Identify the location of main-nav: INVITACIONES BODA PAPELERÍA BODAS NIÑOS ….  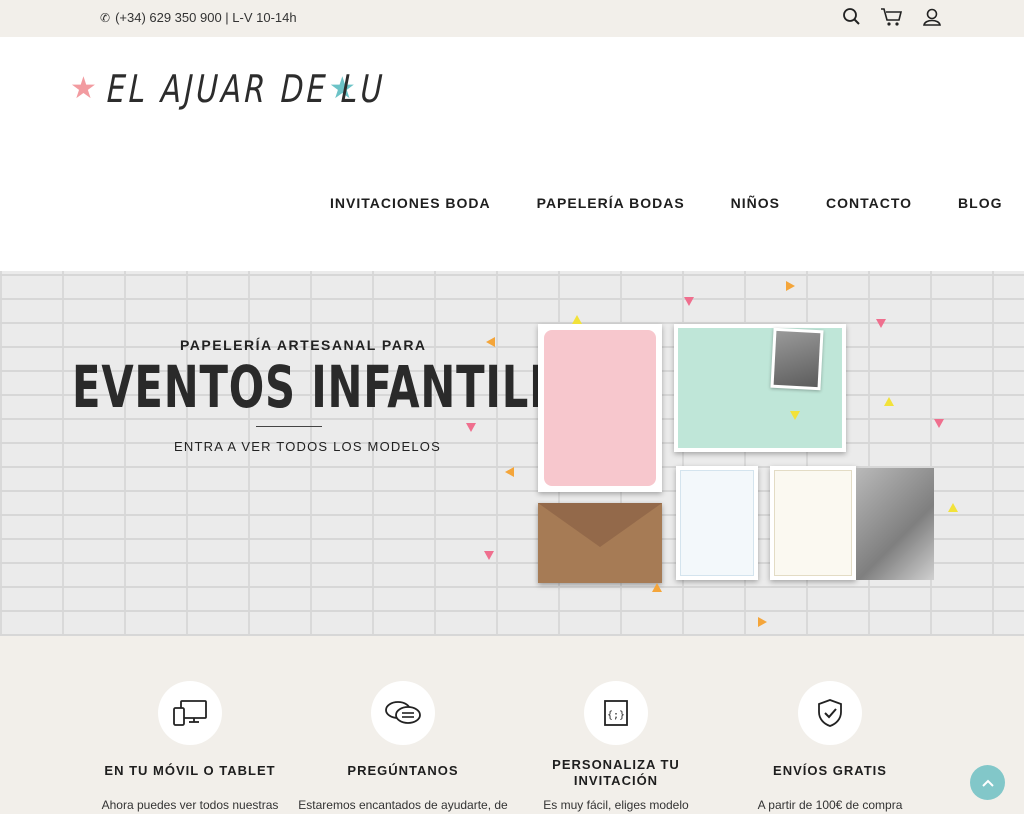
(666, 203).